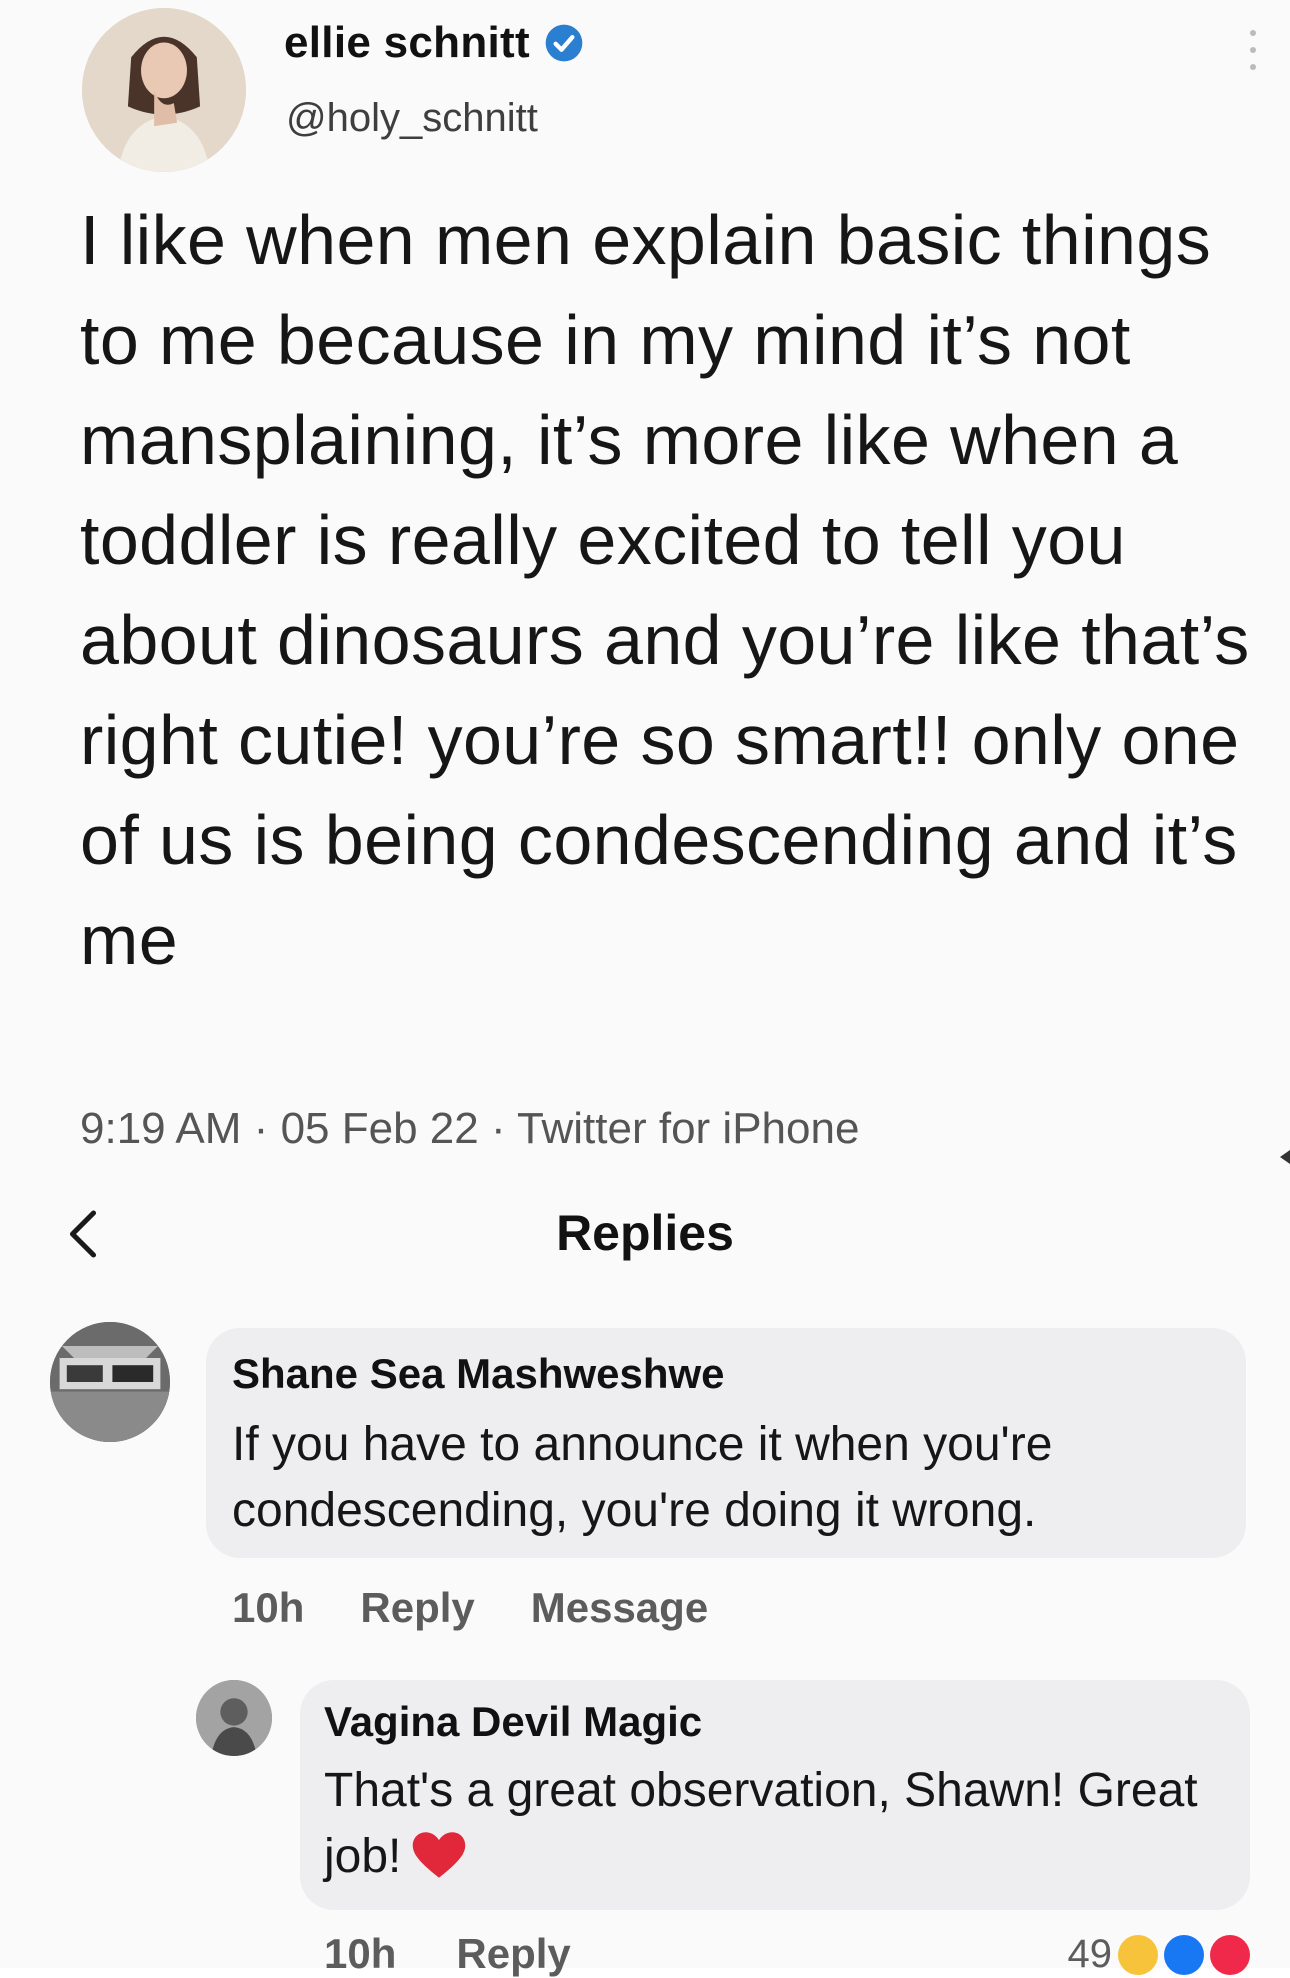  I want to click on tweet-author-row: ellie schnitt, so click(434, 43).